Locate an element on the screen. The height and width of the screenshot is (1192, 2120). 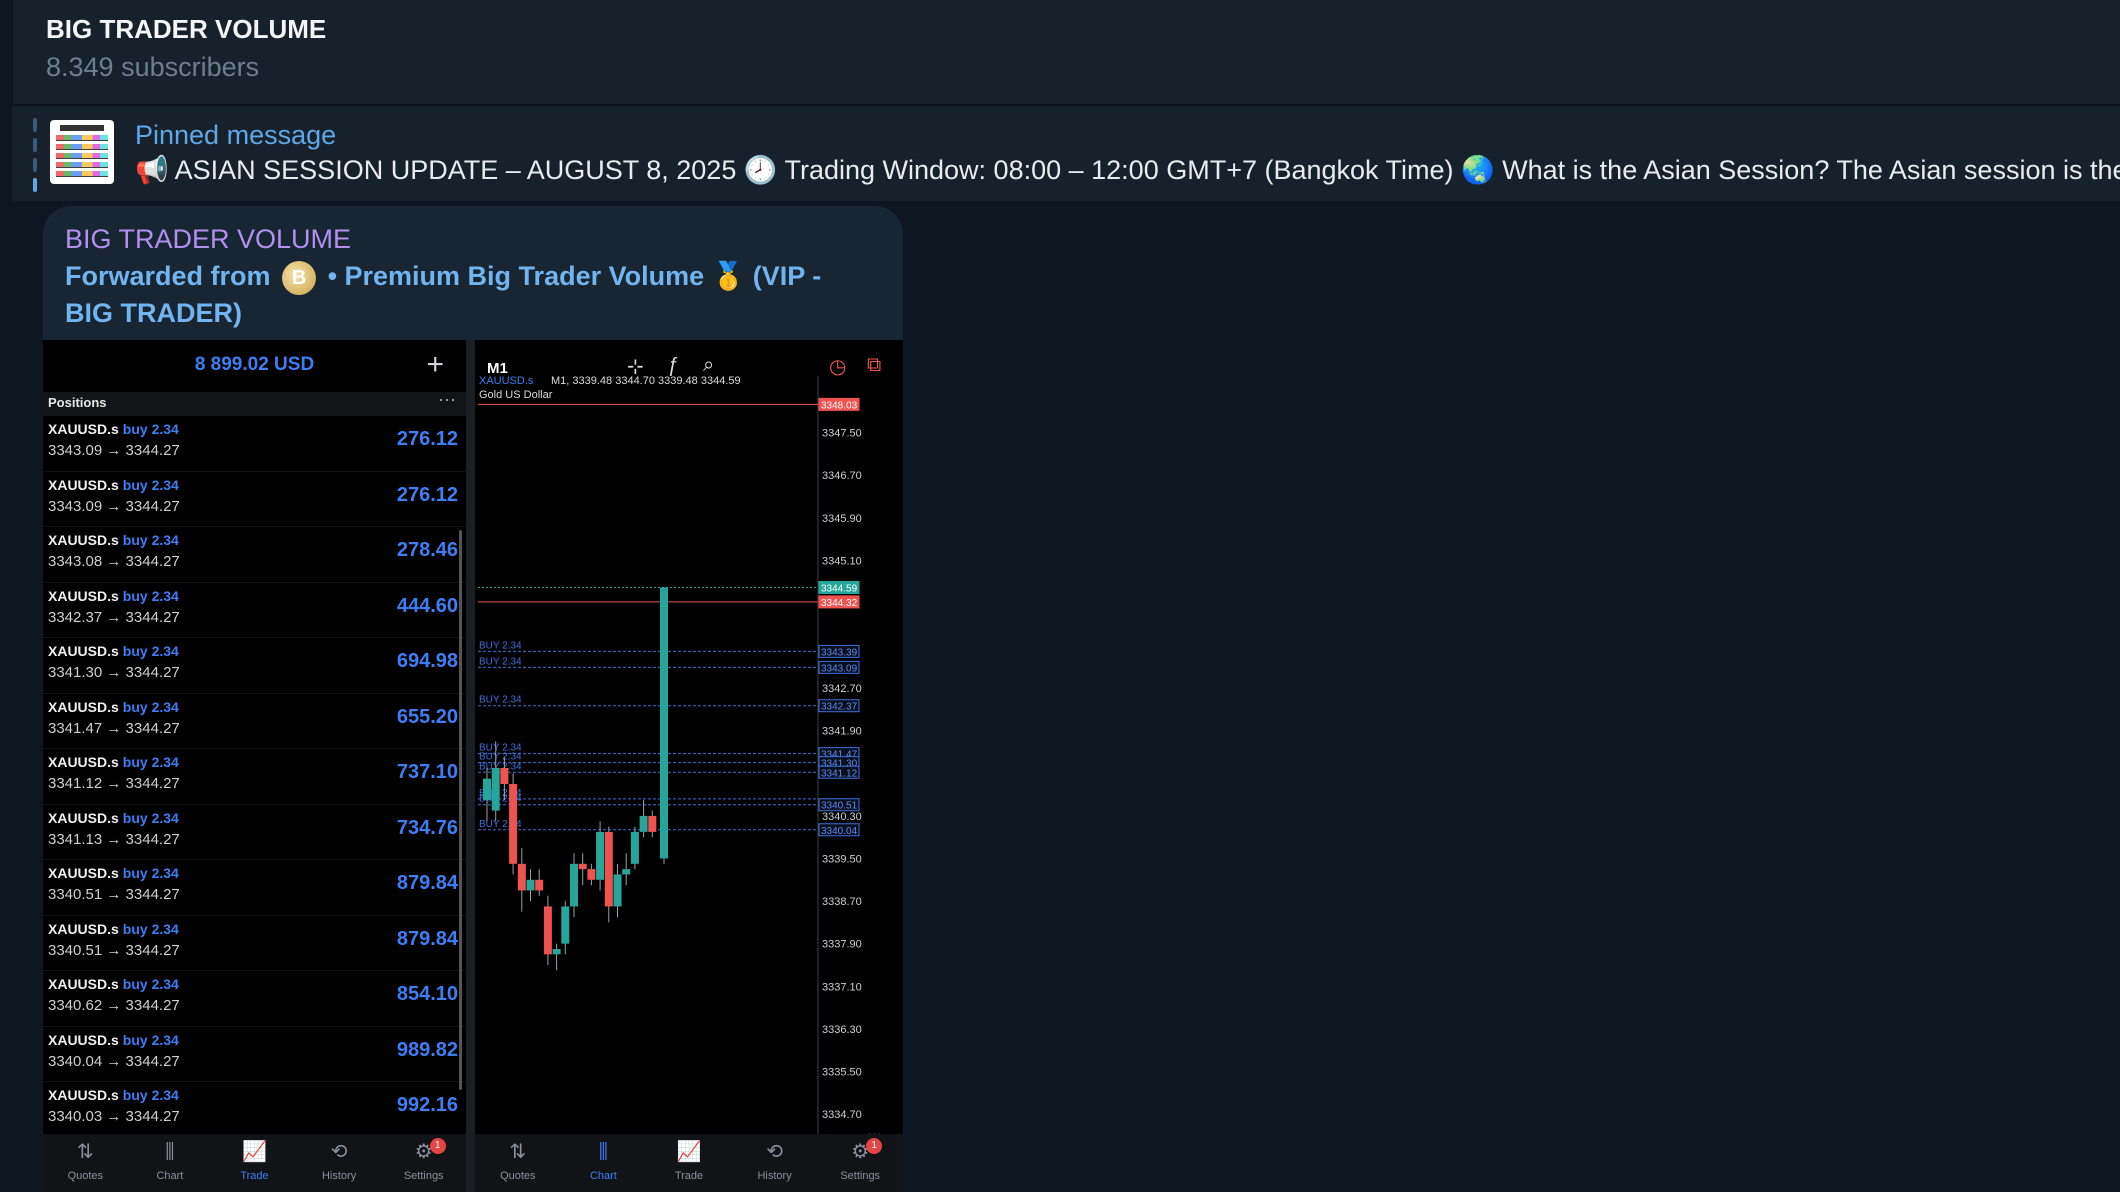
notification-badge: 1 is located at coordinates (437, 1146).